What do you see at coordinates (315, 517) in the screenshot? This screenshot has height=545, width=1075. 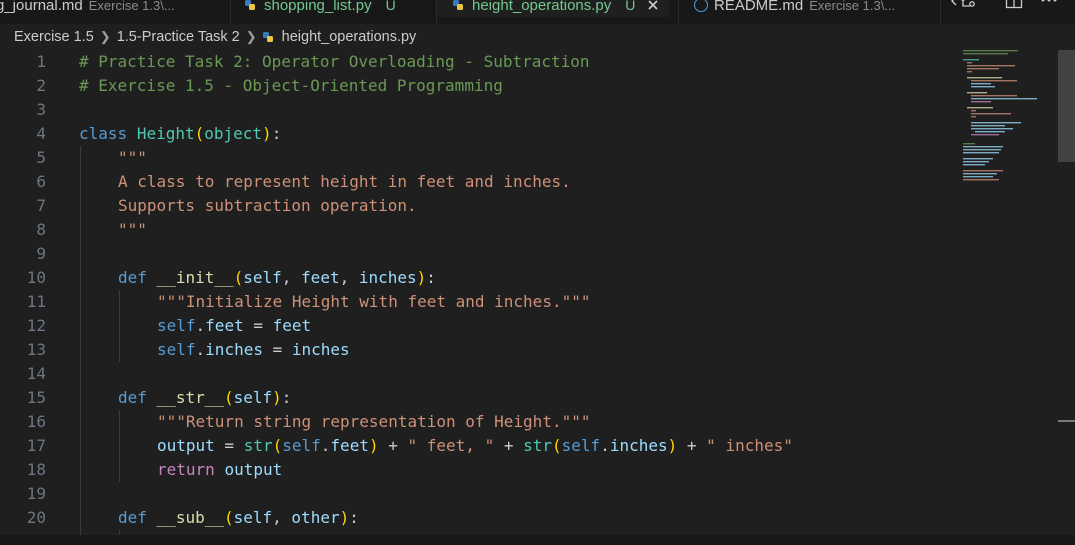 I see `parameter: other` at bounding box center [315, 517].